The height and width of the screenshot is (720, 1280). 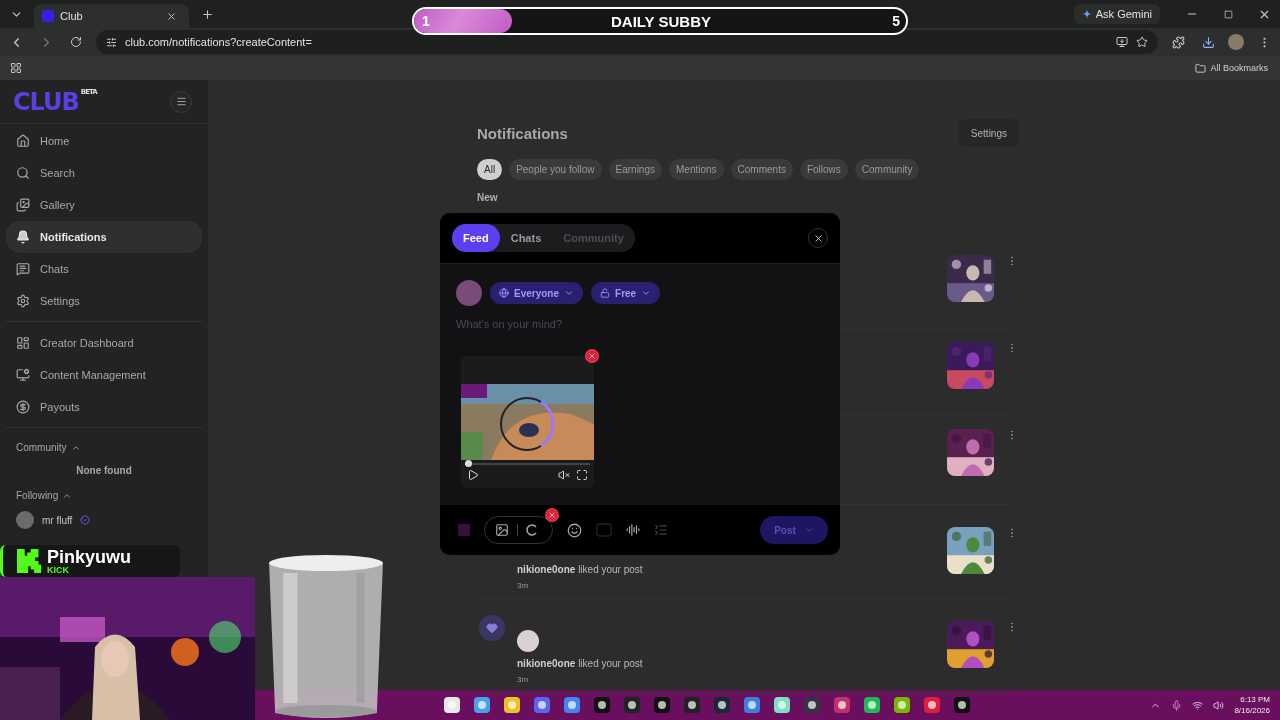 I want to click on download-icon, so click(x=1208, y=42).